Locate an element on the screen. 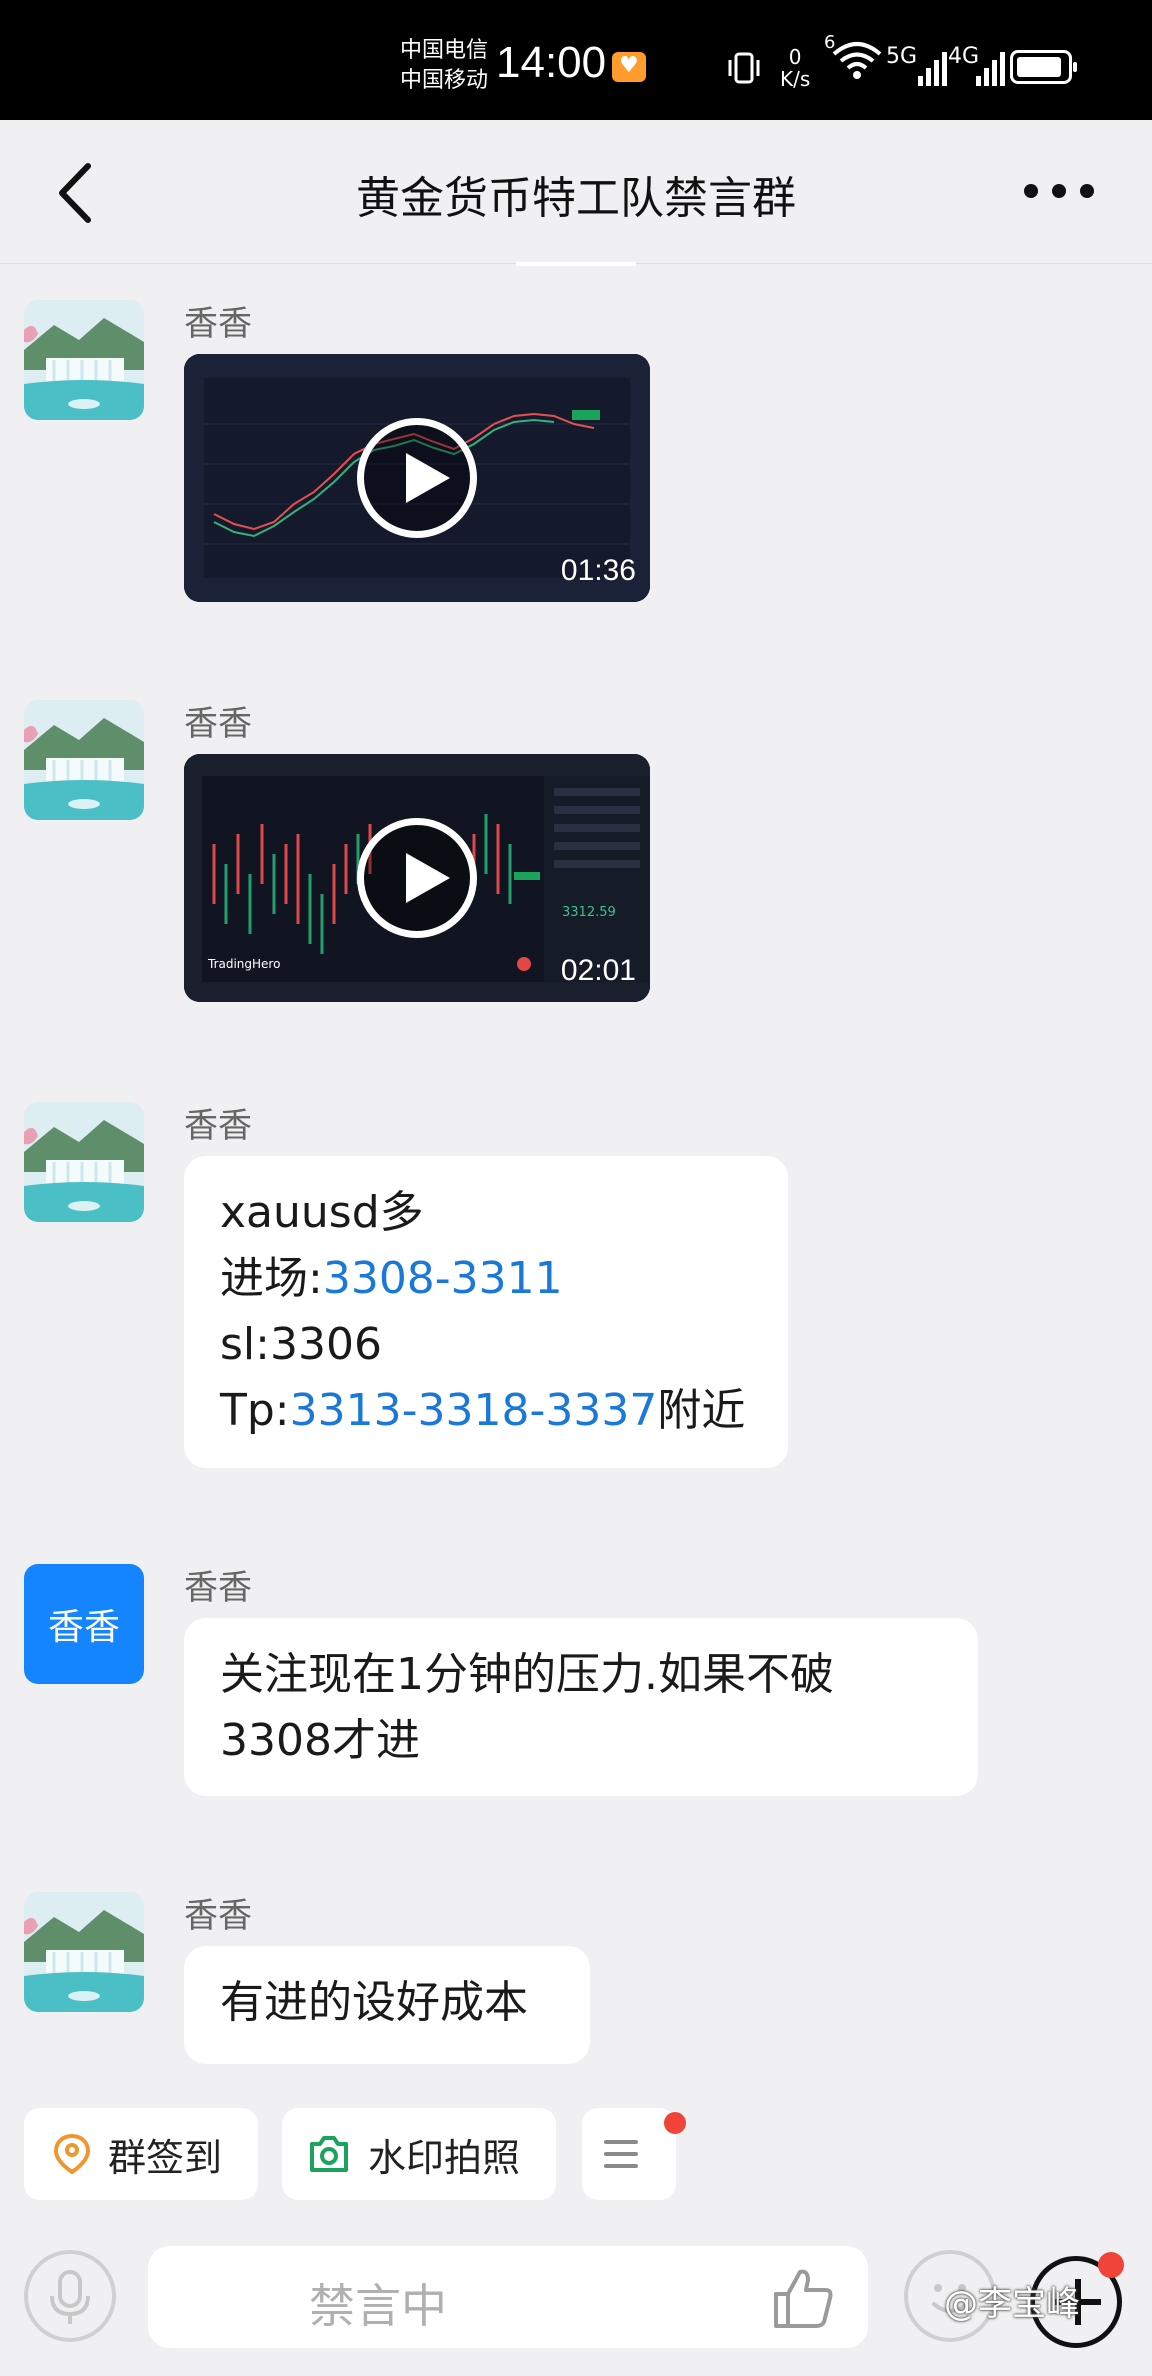 This screenshot has height=2376, width=1152. chart-brand: TradingHero is located at coordinates (243, 964).